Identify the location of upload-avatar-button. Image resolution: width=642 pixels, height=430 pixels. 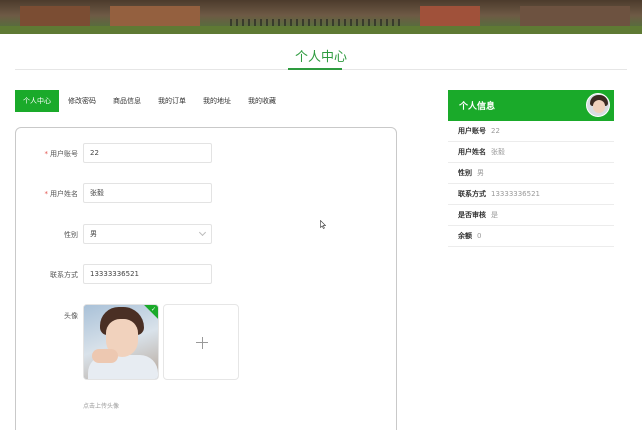
(201, 342).